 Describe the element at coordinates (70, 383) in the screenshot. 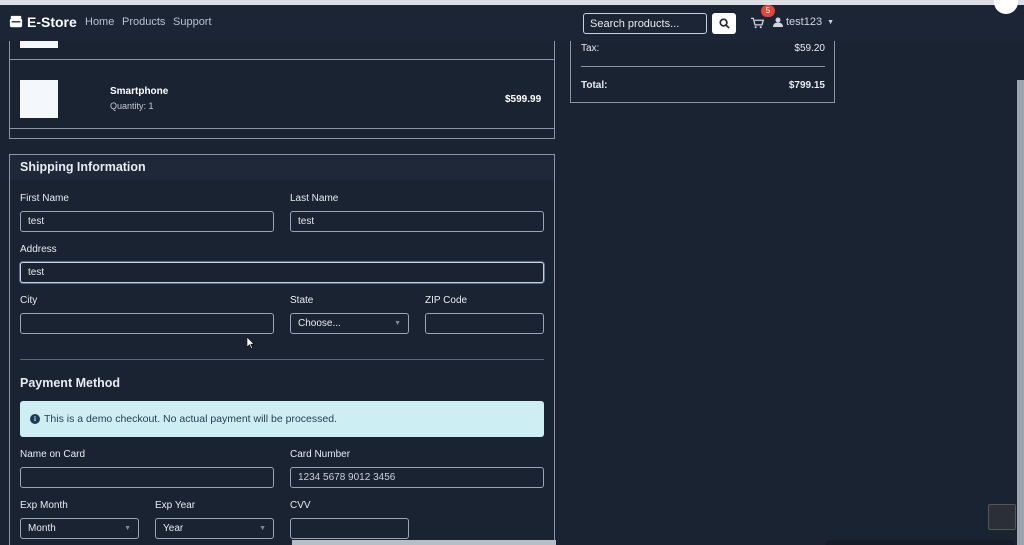

I see `payment-title: Payment Method` at that location.